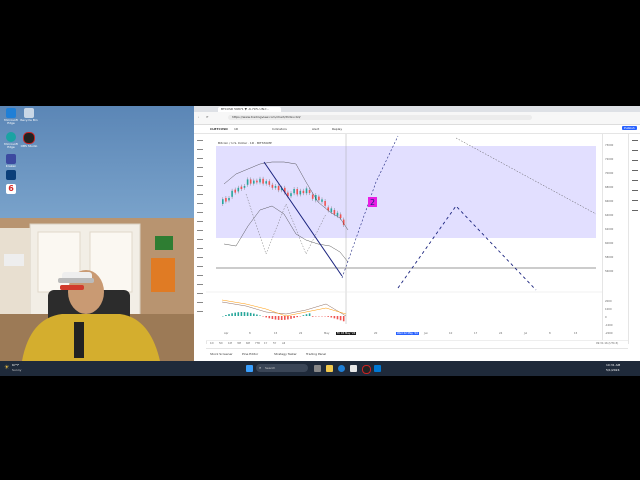  What do you see at coordinates (607, 343) in the screenshot?
I see `clock: 09:31:16 (UTC-5)` at bounding box center [607, 343].